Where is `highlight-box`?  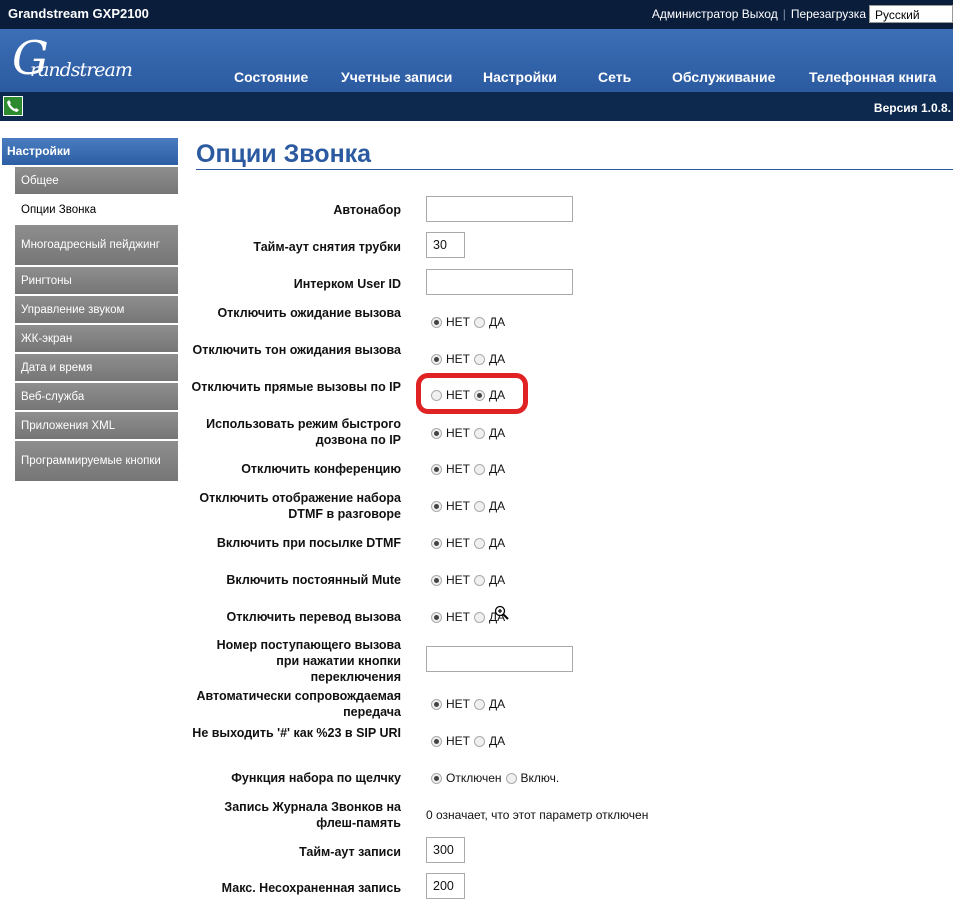
highlight-box is located at coordinates (472, 393).